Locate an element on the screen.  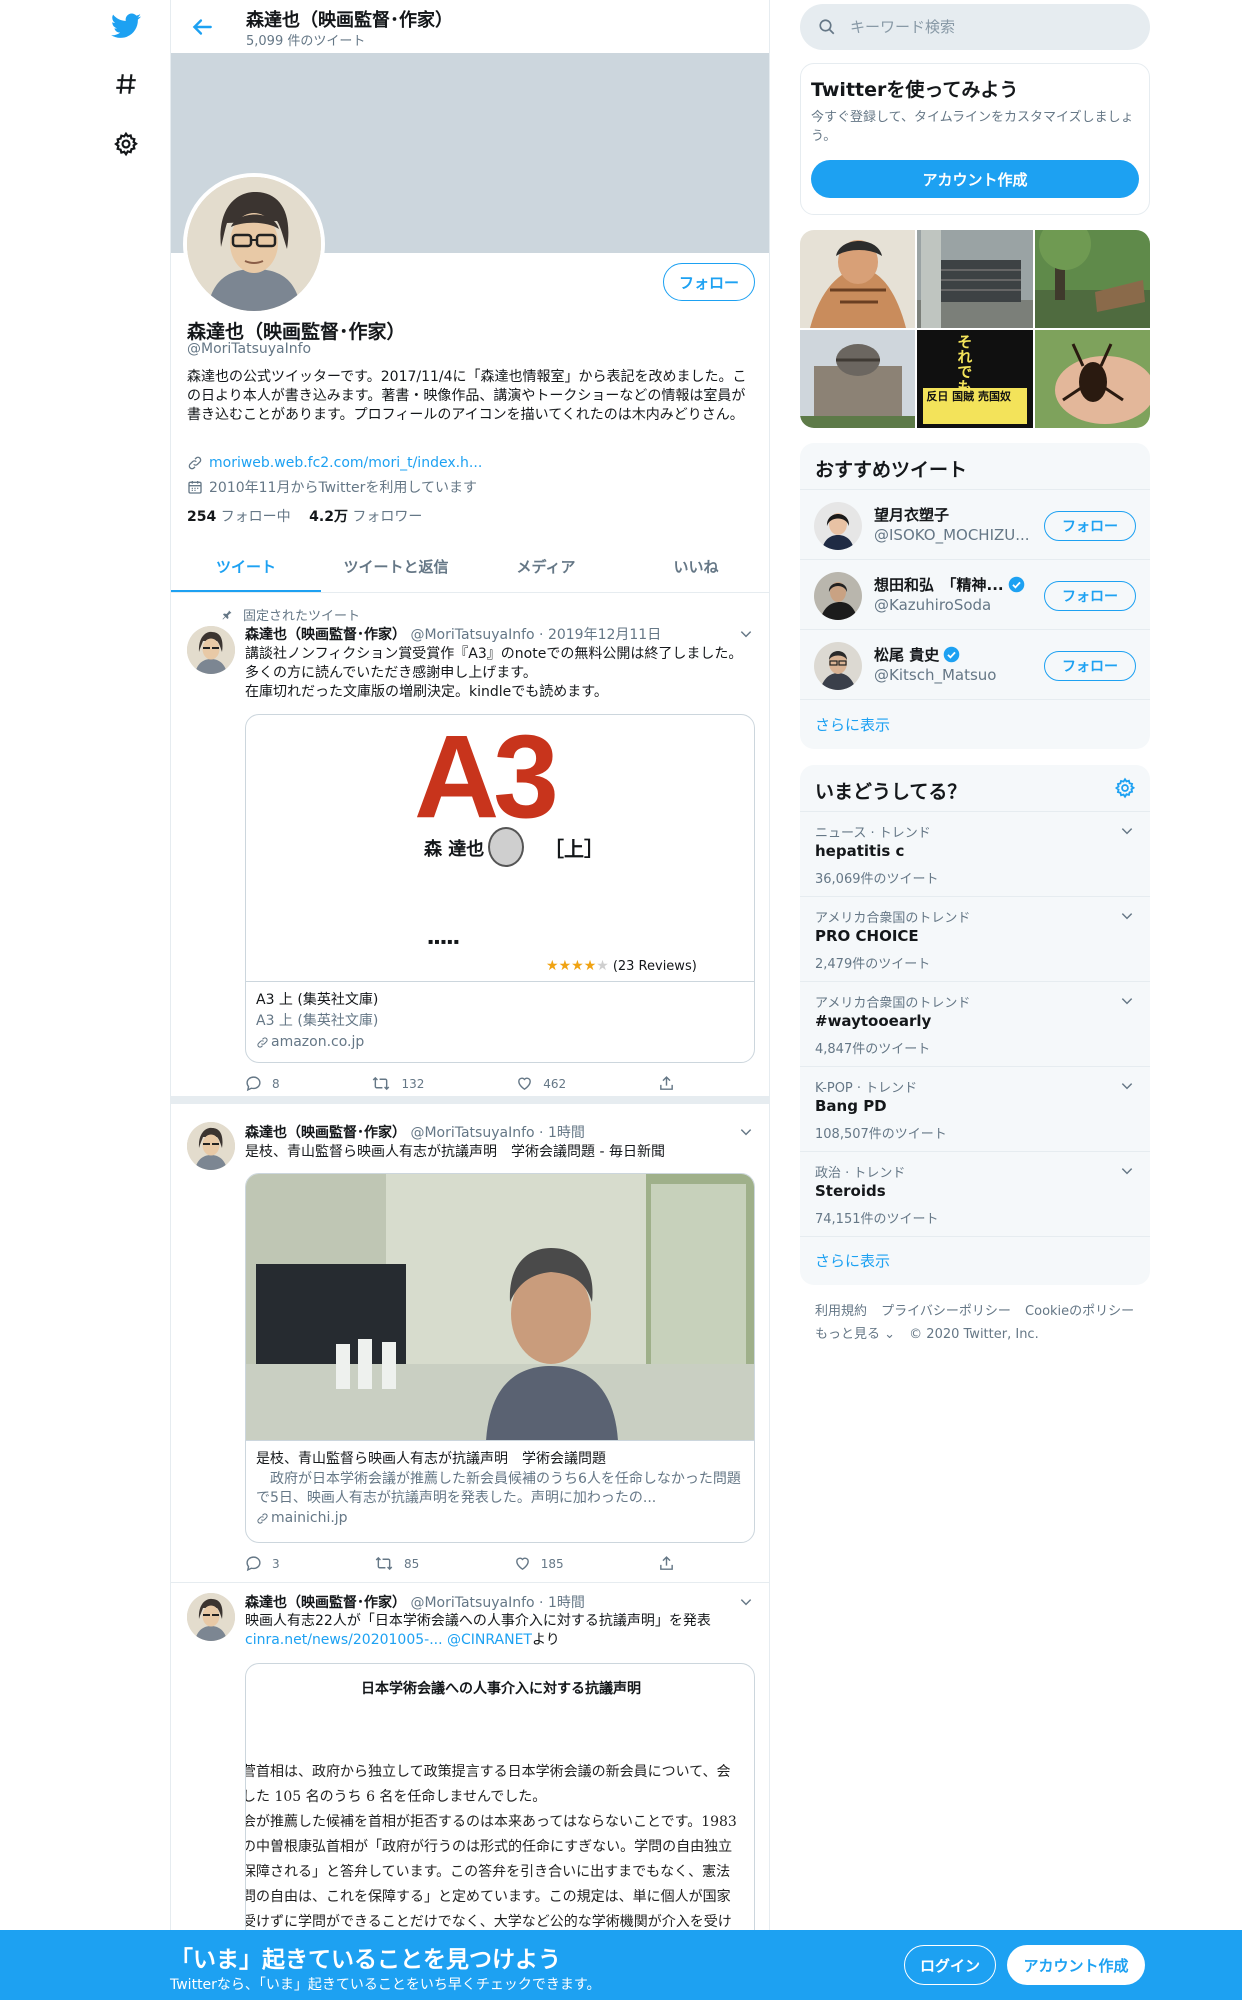
reply-button: 3 is located at coordinates (262, 1563).